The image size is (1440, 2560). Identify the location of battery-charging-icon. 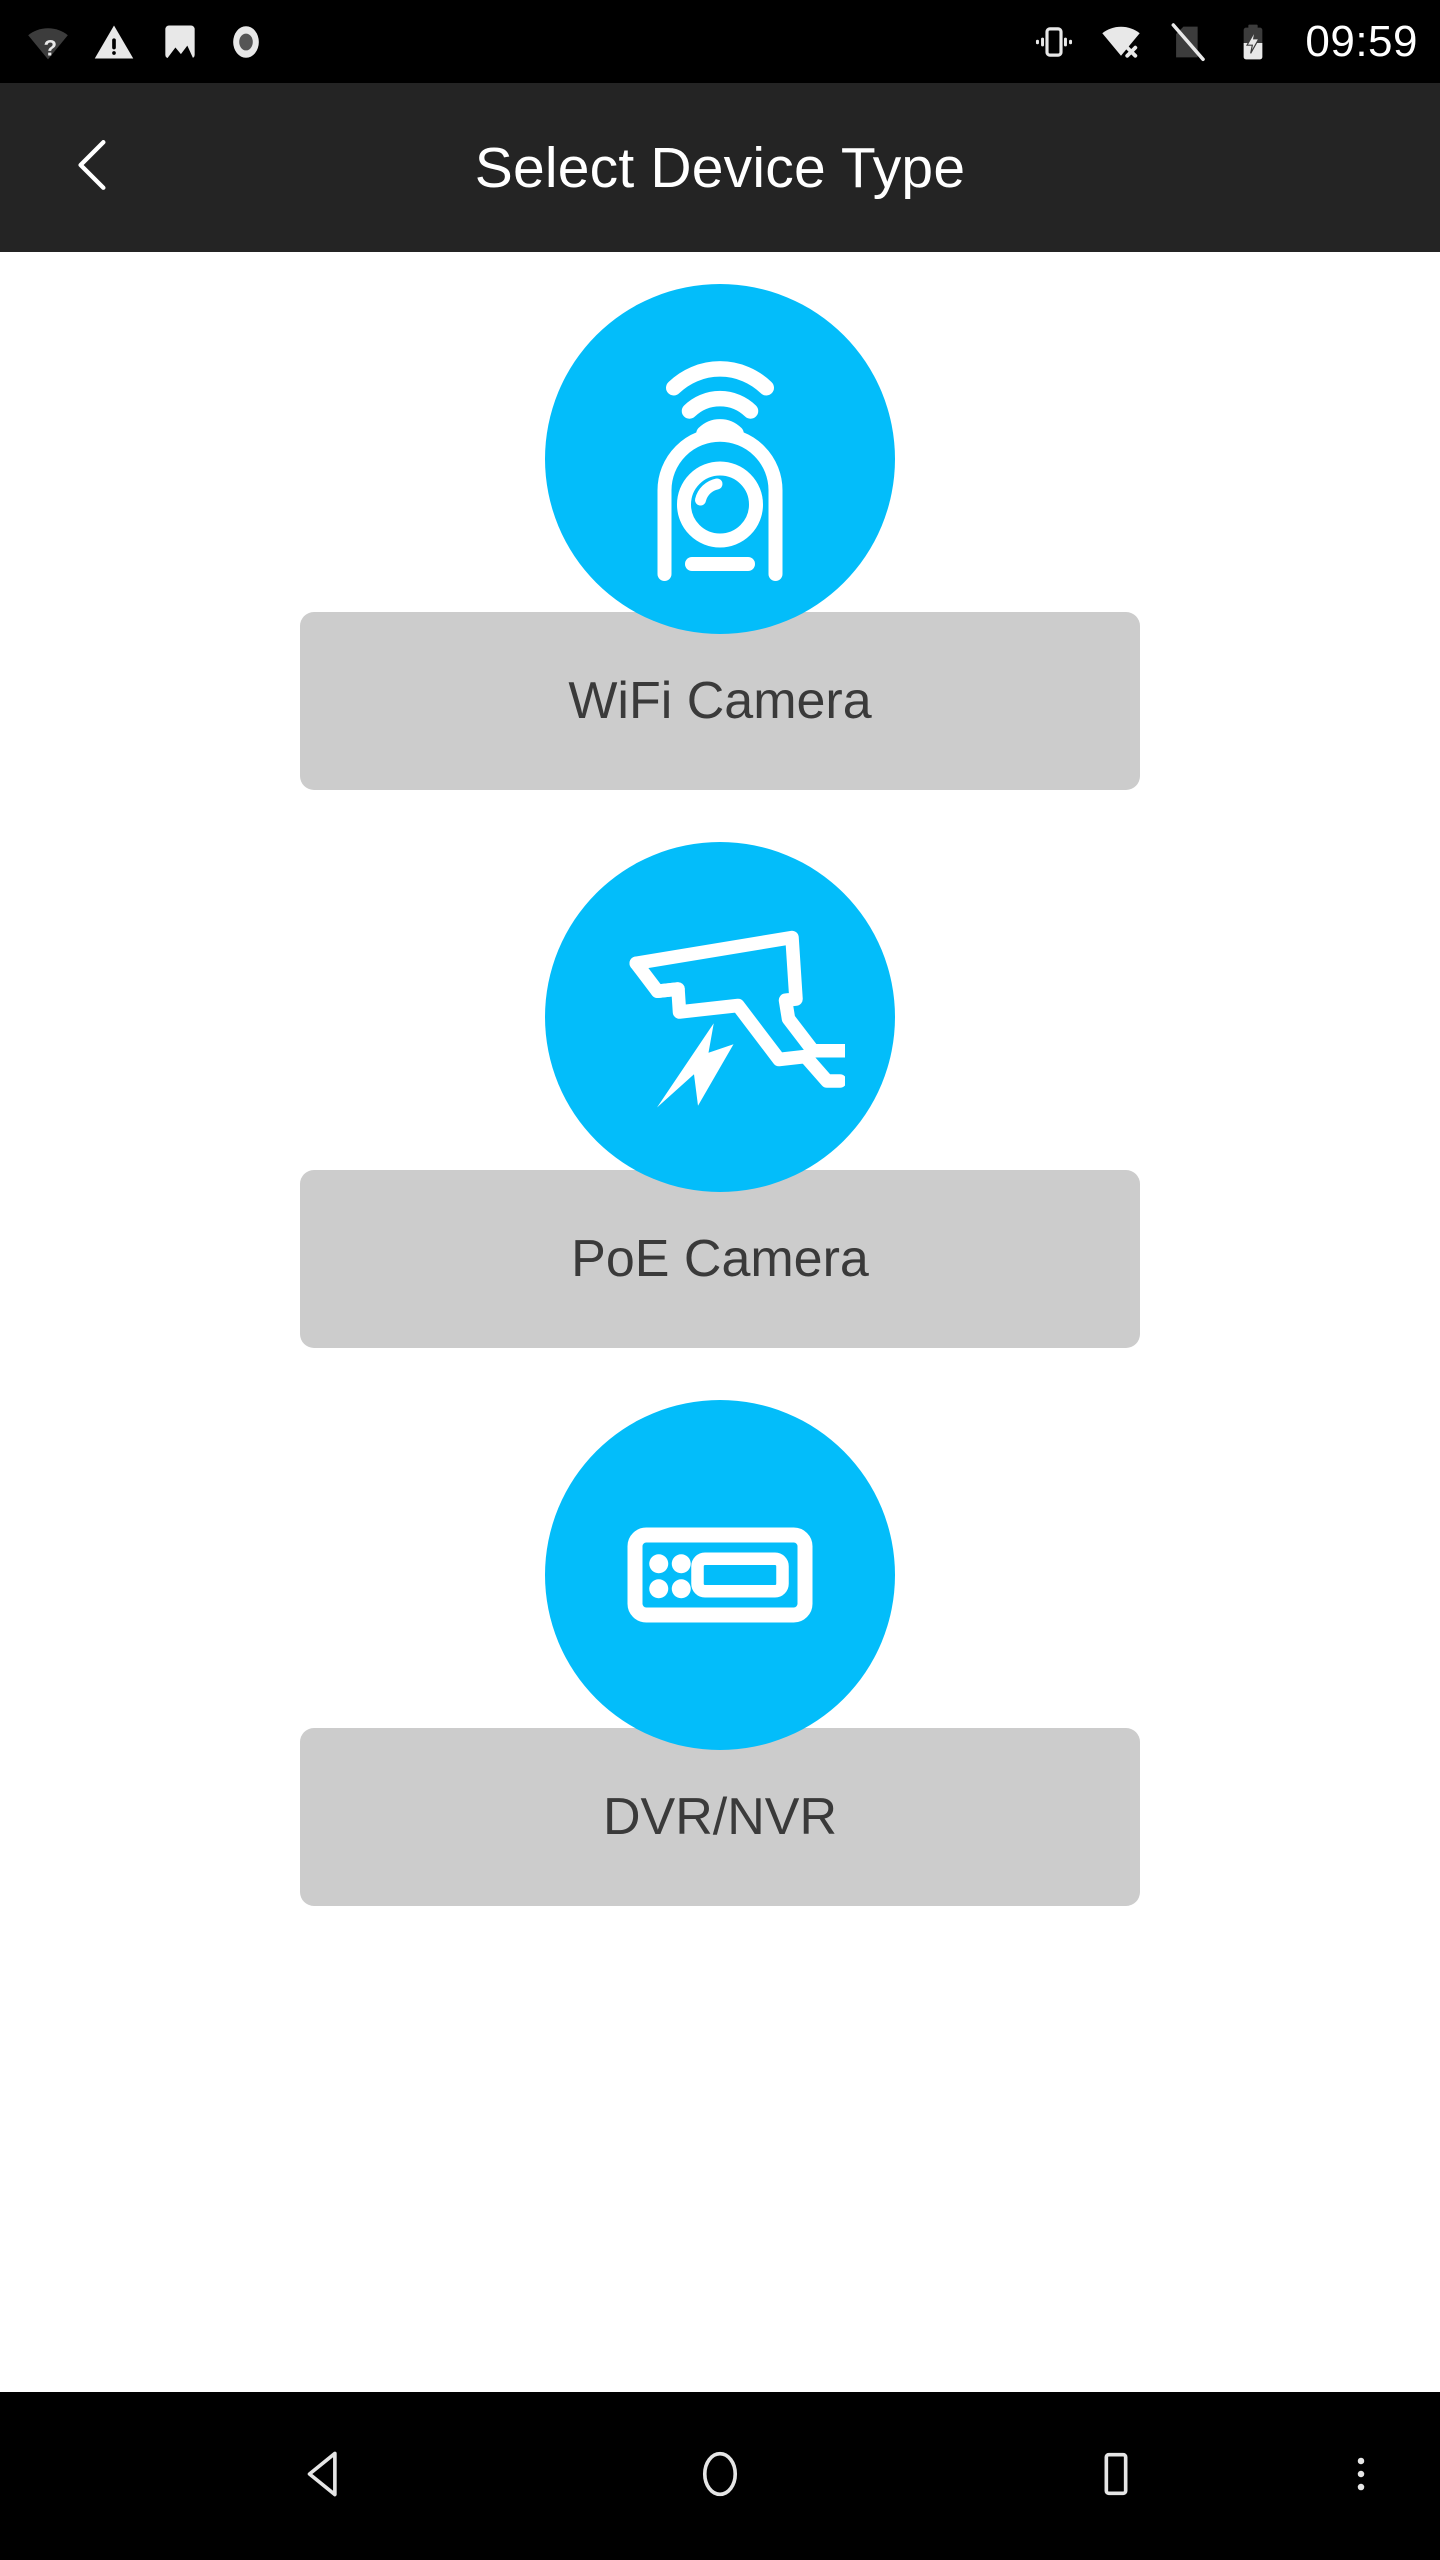
(1253, 42).